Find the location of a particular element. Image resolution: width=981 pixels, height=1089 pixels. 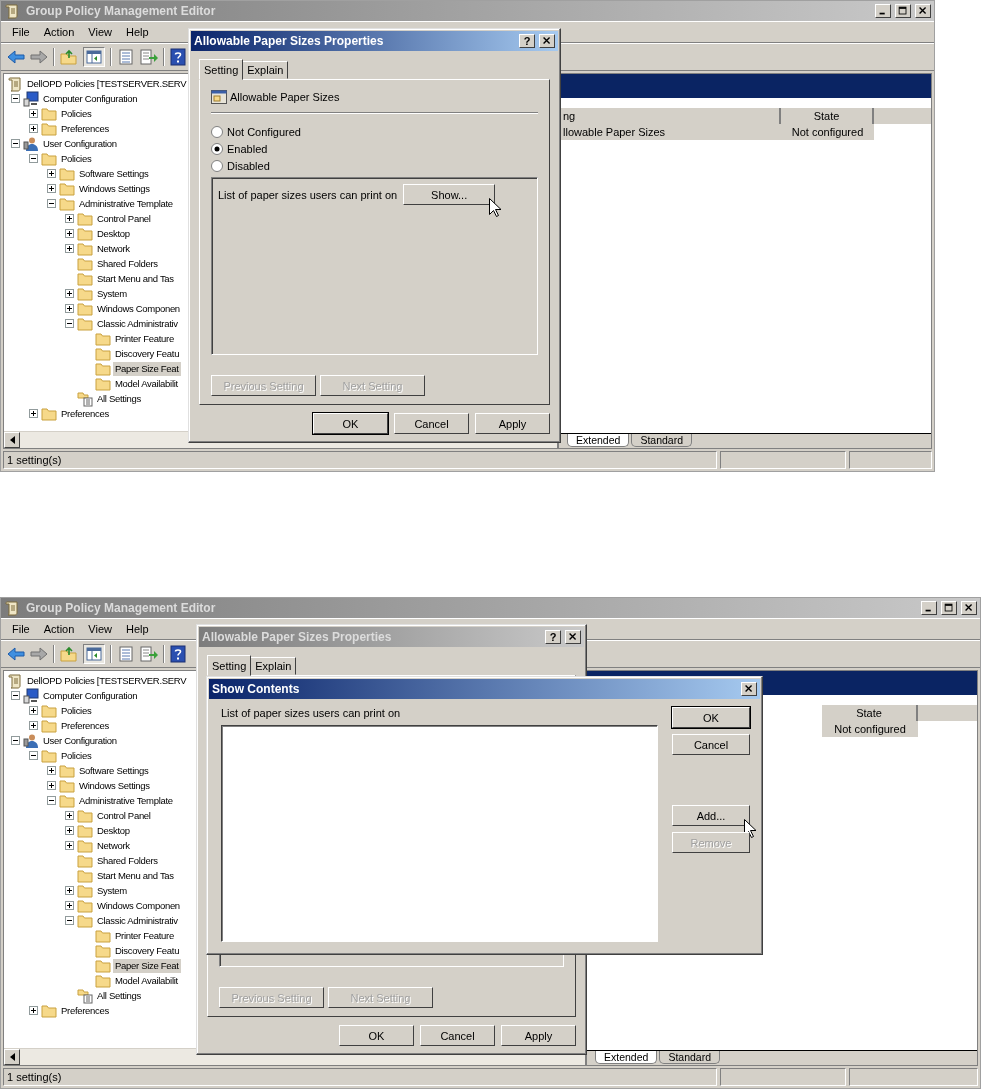

tree-item: Control Panel is located at coordinates (124, 218).